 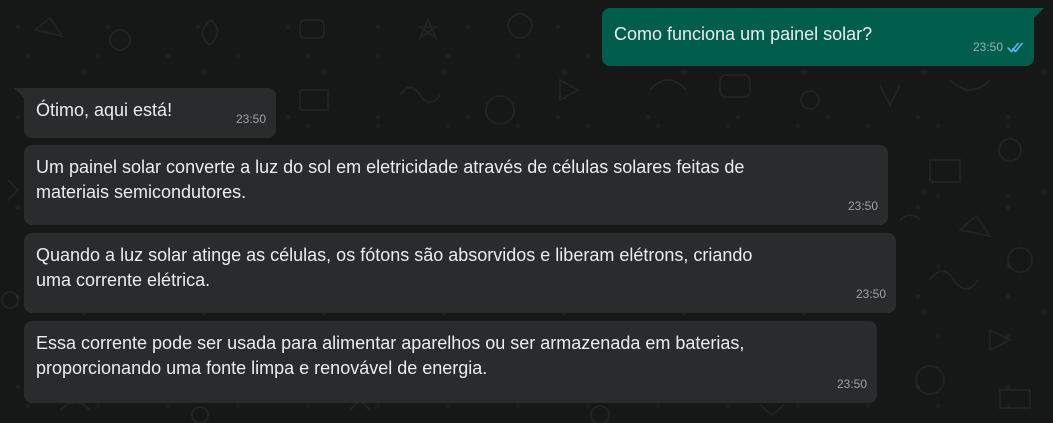 I want to click on incoming-message-bubble: Ótimo, aqui está! 23:50, so click(x=150, y=113).